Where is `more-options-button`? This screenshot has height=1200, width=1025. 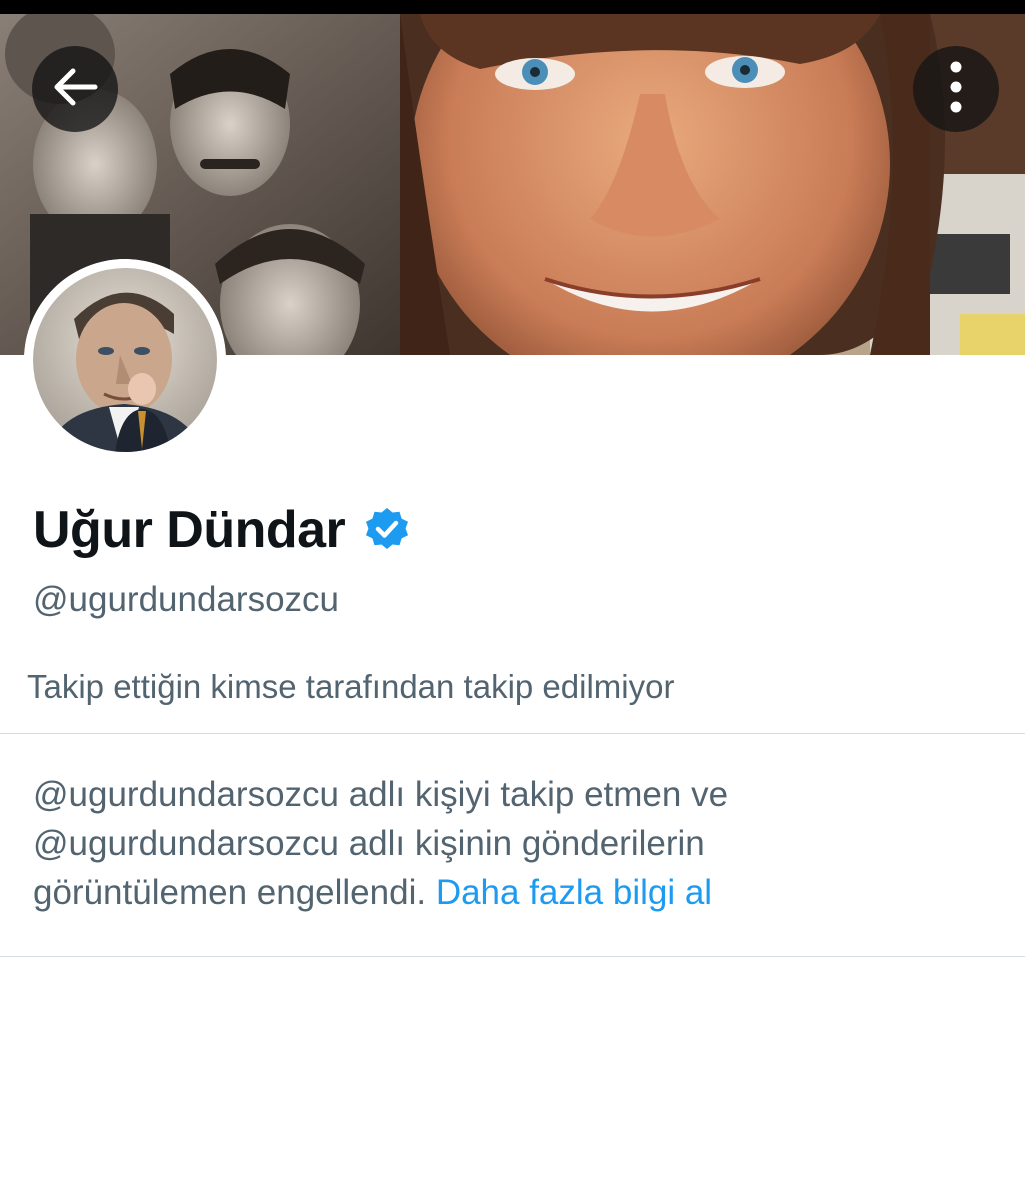 more-options-button is located at coordinates (956, 89).